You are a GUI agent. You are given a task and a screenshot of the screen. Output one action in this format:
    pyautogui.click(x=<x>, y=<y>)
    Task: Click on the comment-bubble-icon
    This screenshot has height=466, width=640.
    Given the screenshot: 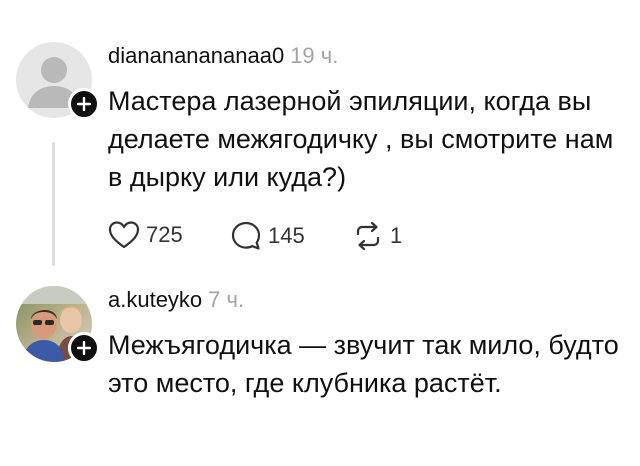 What is the action you would take?
    pyautogui.click(x=246, y=235)
    